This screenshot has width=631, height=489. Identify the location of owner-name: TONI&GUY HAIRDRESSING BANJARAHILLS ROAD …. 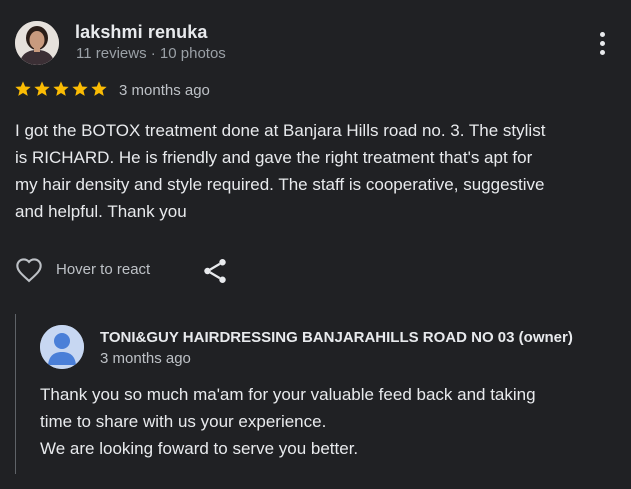
(336, 337).